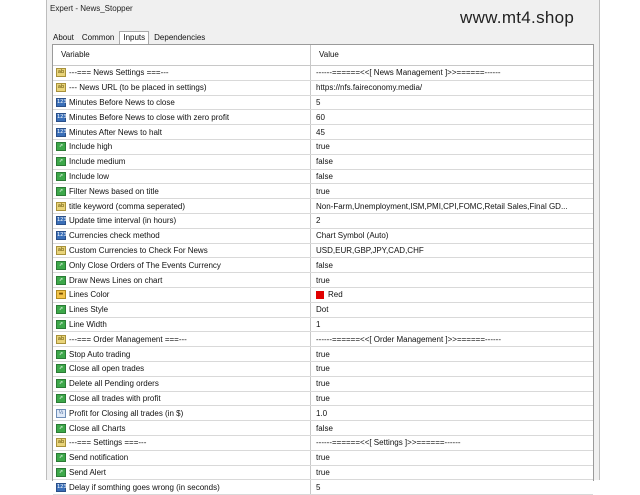 The image size is (640, 495). Describe the element at coordinates (134, 38) in the screenshot. I see `tab-inputs: Inputs` at that location.